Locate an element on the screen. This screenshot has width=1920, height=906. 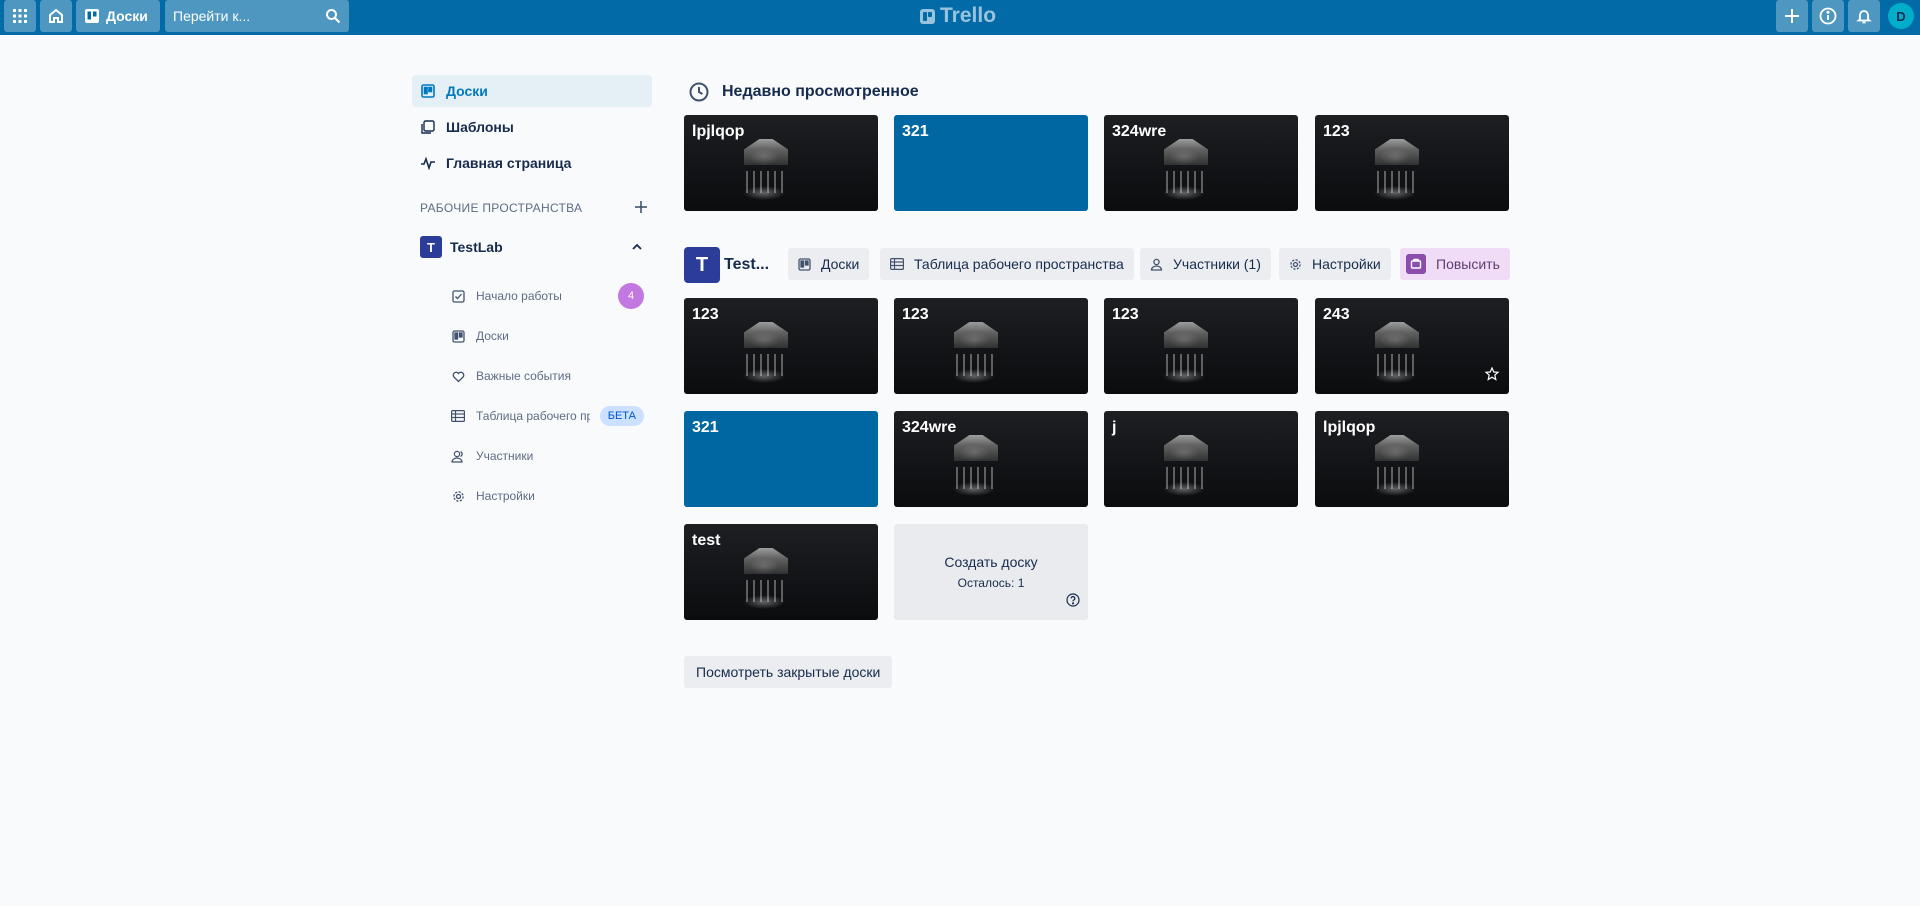
board-tile: 243 is located at coordinates (1412, 346).